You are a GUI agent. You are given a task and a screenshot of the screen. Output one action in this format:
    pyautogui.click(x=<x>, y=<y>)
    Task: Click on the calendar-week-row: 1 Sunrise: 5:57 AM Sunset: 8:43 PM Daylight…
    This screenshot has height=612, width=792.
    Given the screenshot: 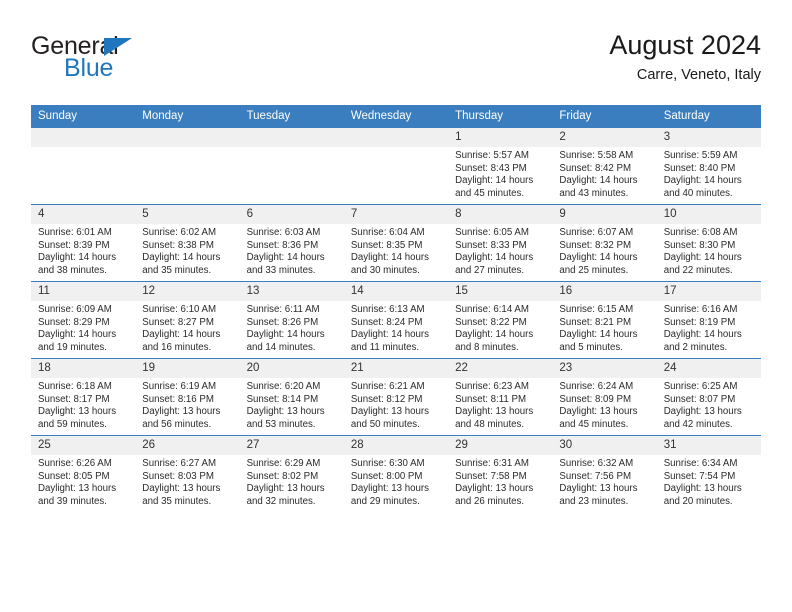 What is the action you would take?
    pyautogui.click(x=396, y=166)
    